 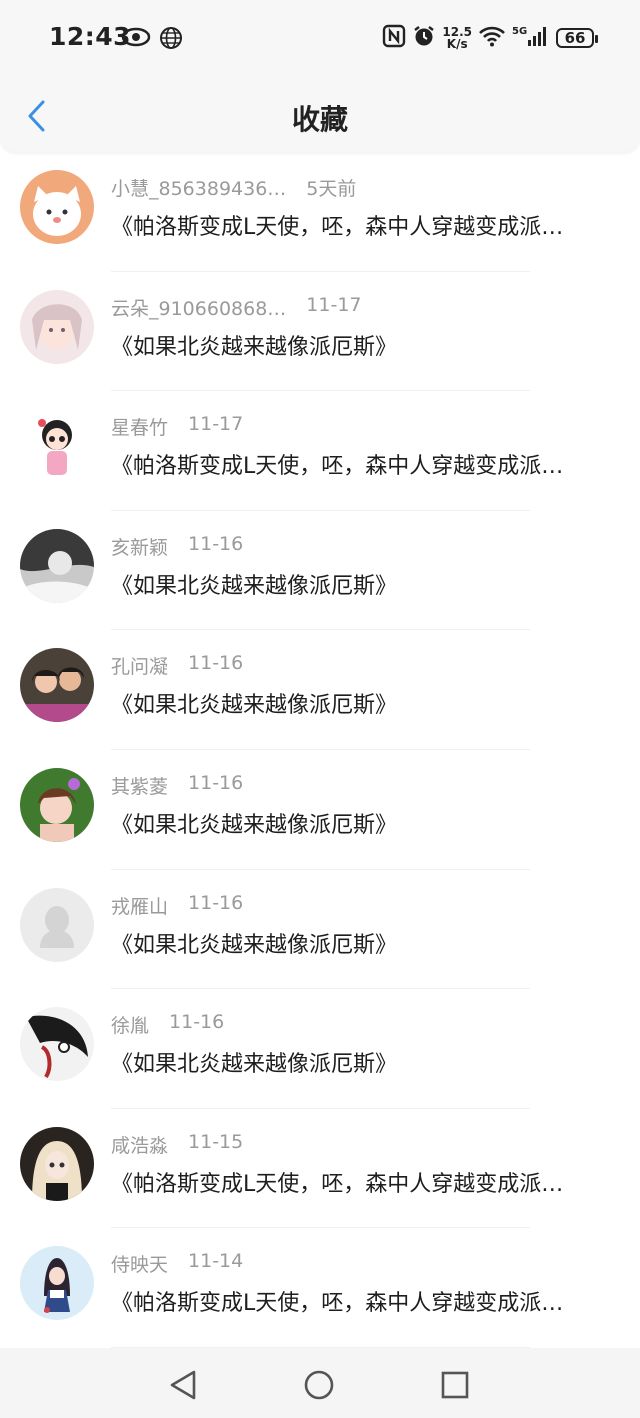 What do you see at coordinates (139, 785) in the screenshot?
I see `user-name: 其紫菱` at bounding box center [139, 785].